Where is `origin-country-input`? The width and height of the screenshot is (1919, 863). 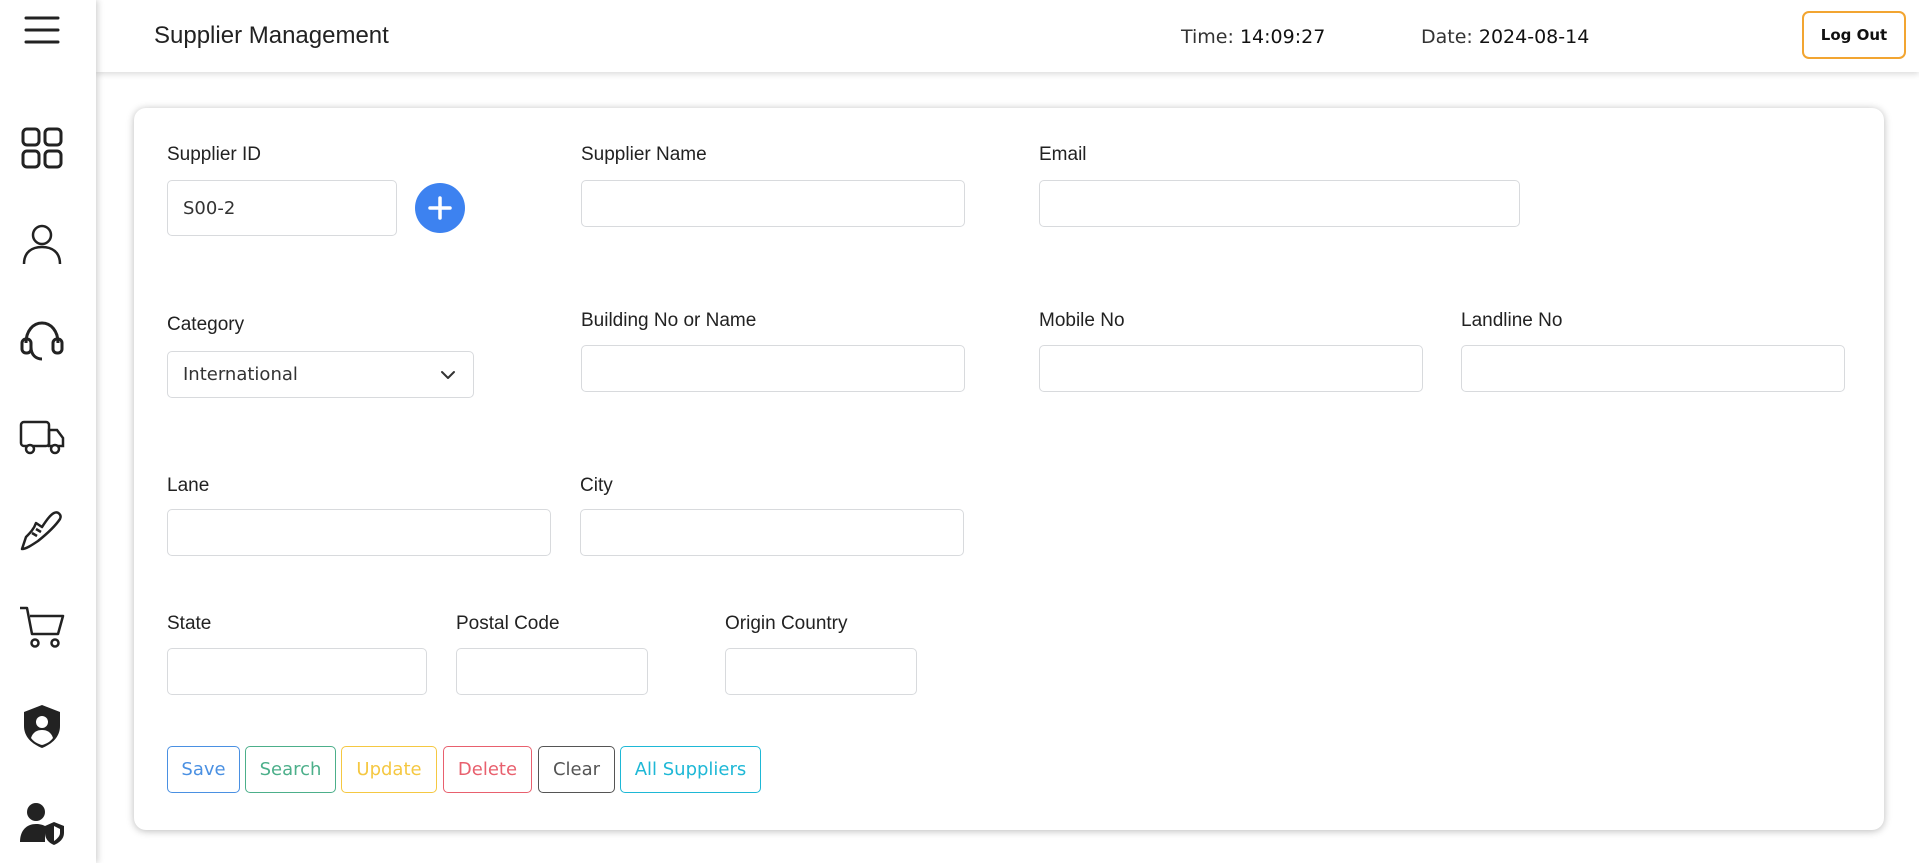
origin-country-input is located at coordinates (821, 671).